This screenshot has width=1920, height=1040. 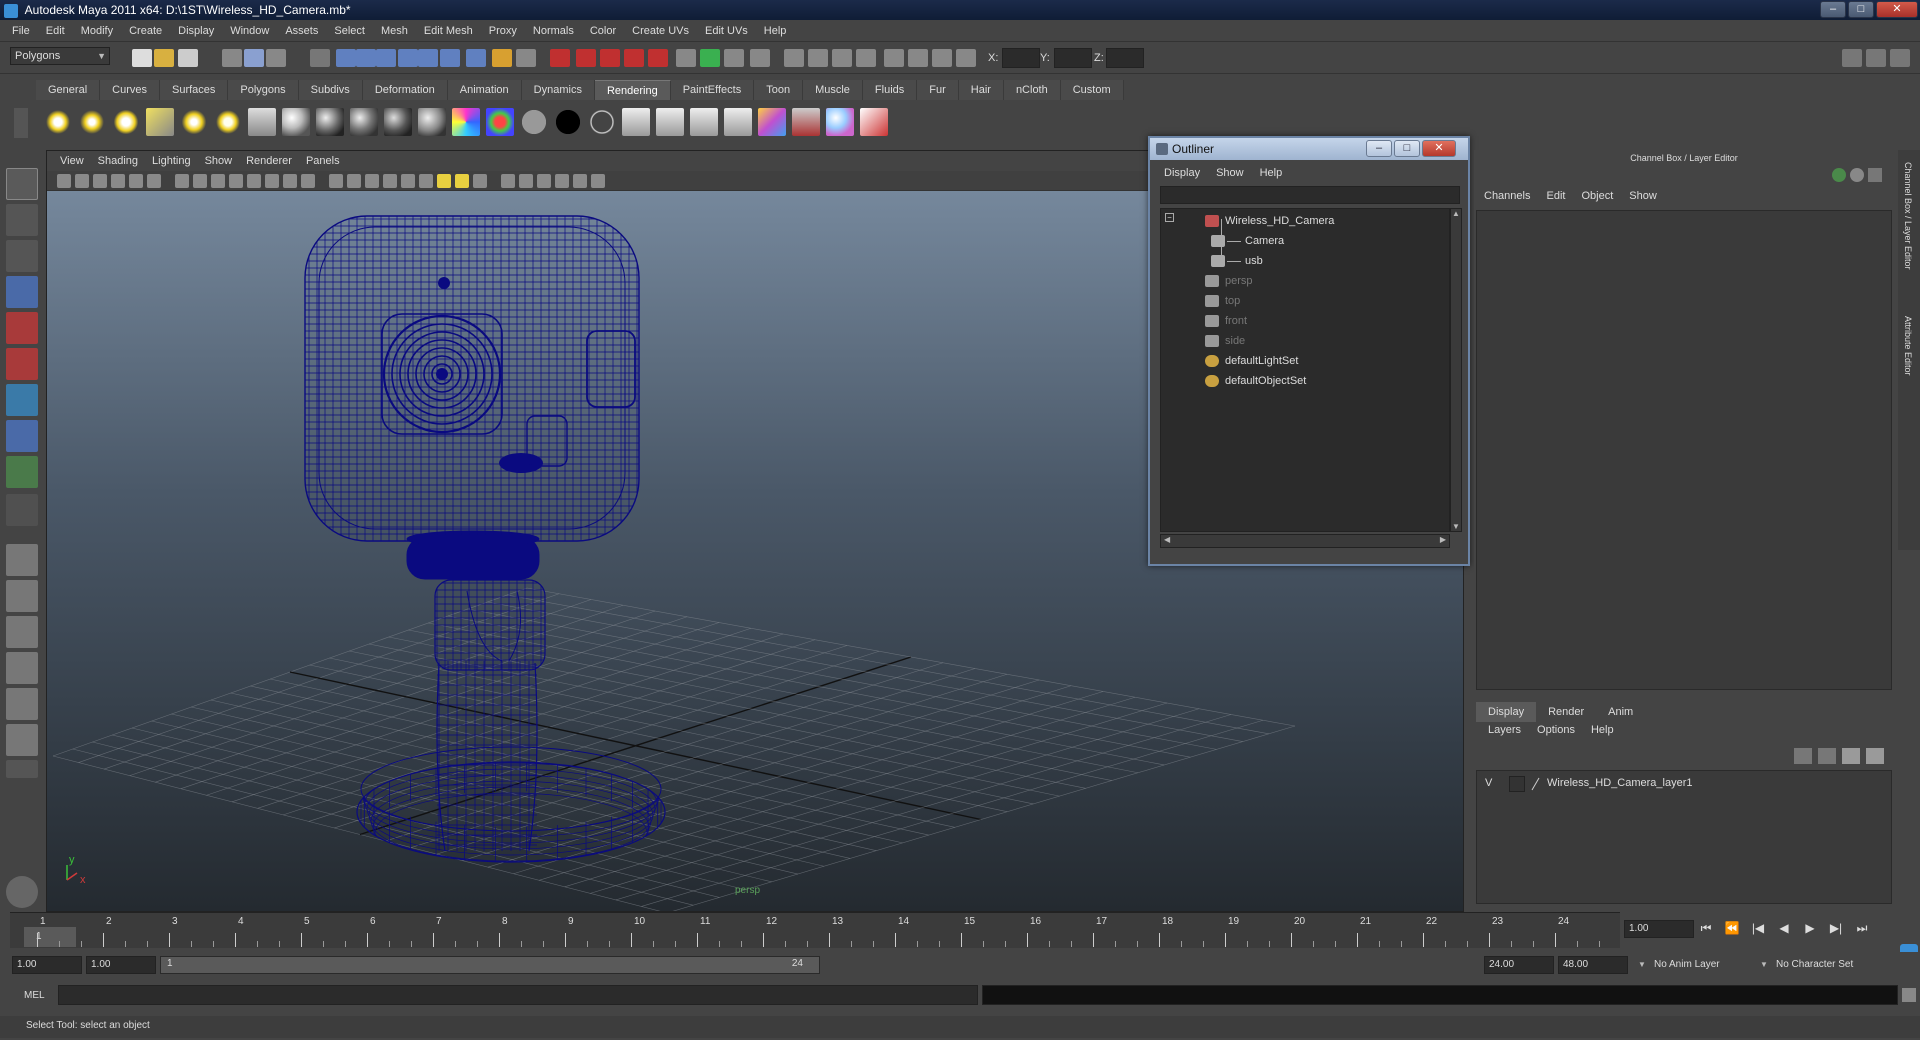 What do you see at coordinates (330, 122) in the screenshot?
I see `blinn-icon` at bounding box center [330, 122].